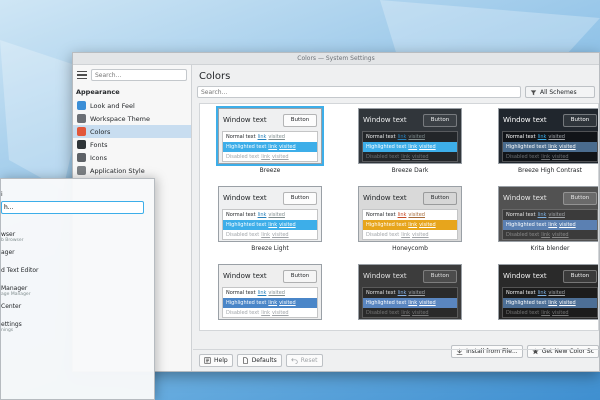 This screenshot has height=400, width=600. What do you see at coordinates (550, 170) in the screenshot?
I see `scheme-name: Breeze High Contrast` at bounding box center [550, 170].